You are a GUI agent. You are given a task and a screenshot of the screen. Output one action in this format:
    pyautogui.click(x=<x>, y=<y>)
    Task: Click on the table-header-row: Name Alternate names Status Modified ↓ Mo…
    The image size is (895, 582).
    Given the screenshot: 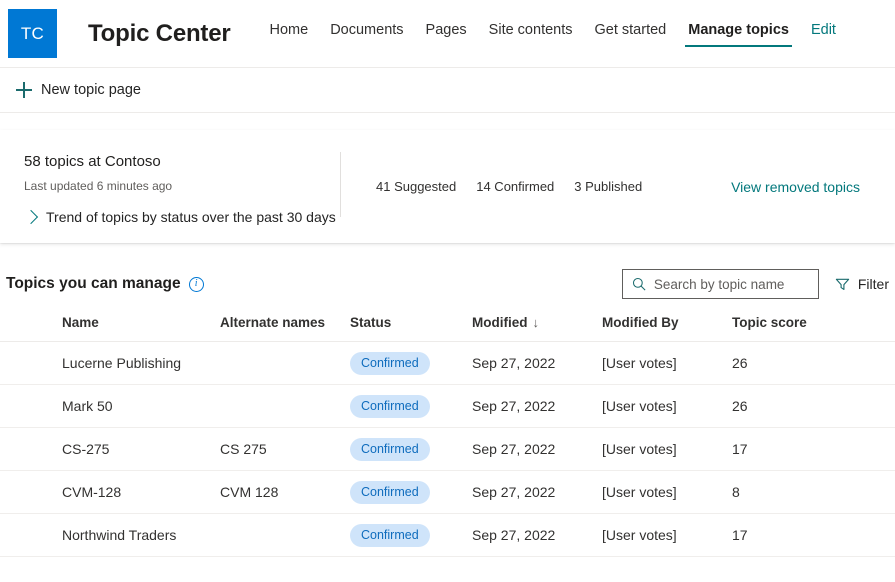 What is the action you would take?
    pyautogui.click(x=447, y=328)
    